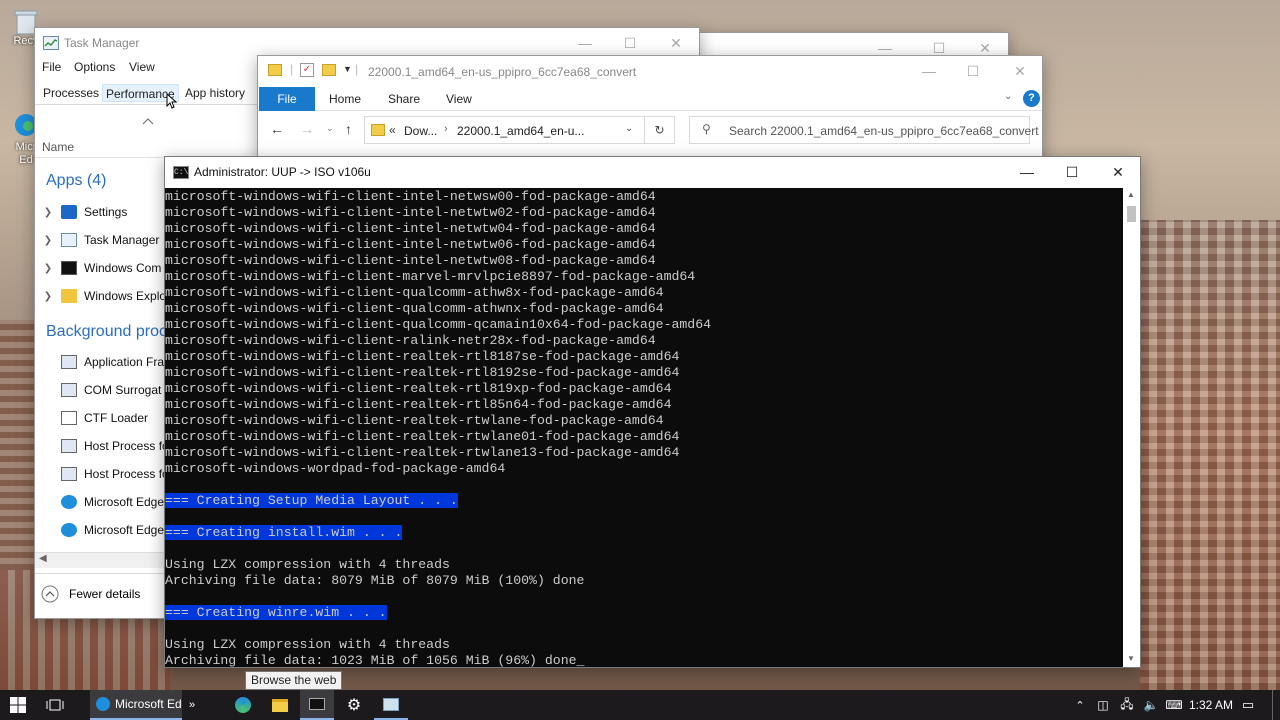 This screenshot has width=1280, height=720. What do you see at coordinates (58, 147) in the screenshot?
I see `column-header-name: Name` at bounding box center [58, 147].